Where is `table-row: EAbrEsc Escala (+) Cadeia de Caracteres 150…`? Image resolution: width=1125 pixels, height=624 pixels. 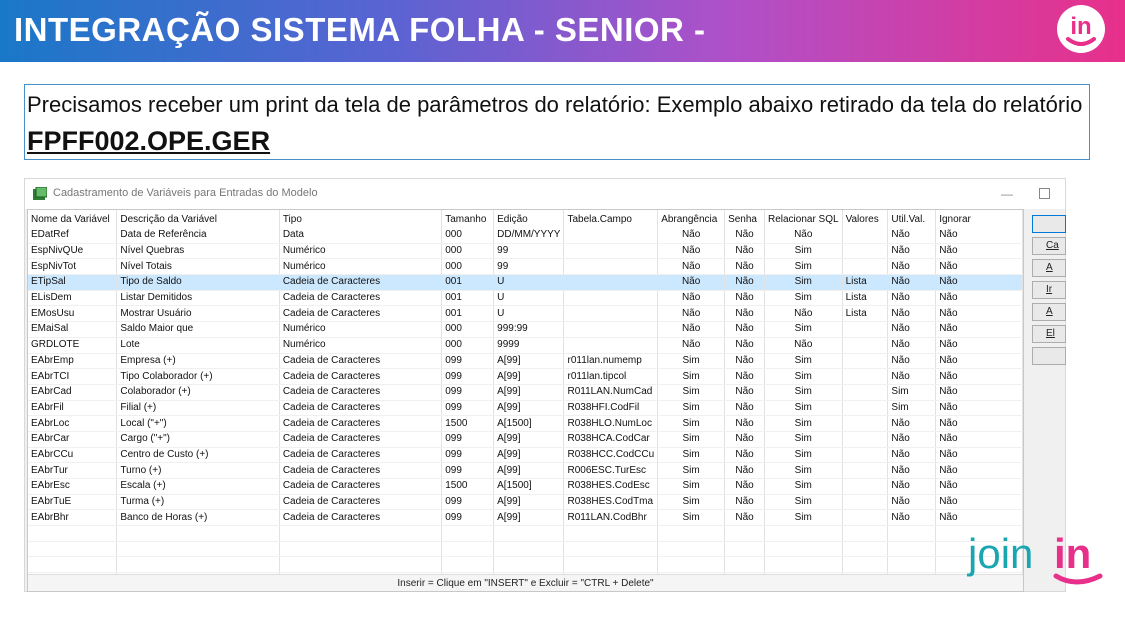 table-row: EAbrEsc Escala (+) Cadeia de Caracteres 150… is located at coordinates (525, 486).